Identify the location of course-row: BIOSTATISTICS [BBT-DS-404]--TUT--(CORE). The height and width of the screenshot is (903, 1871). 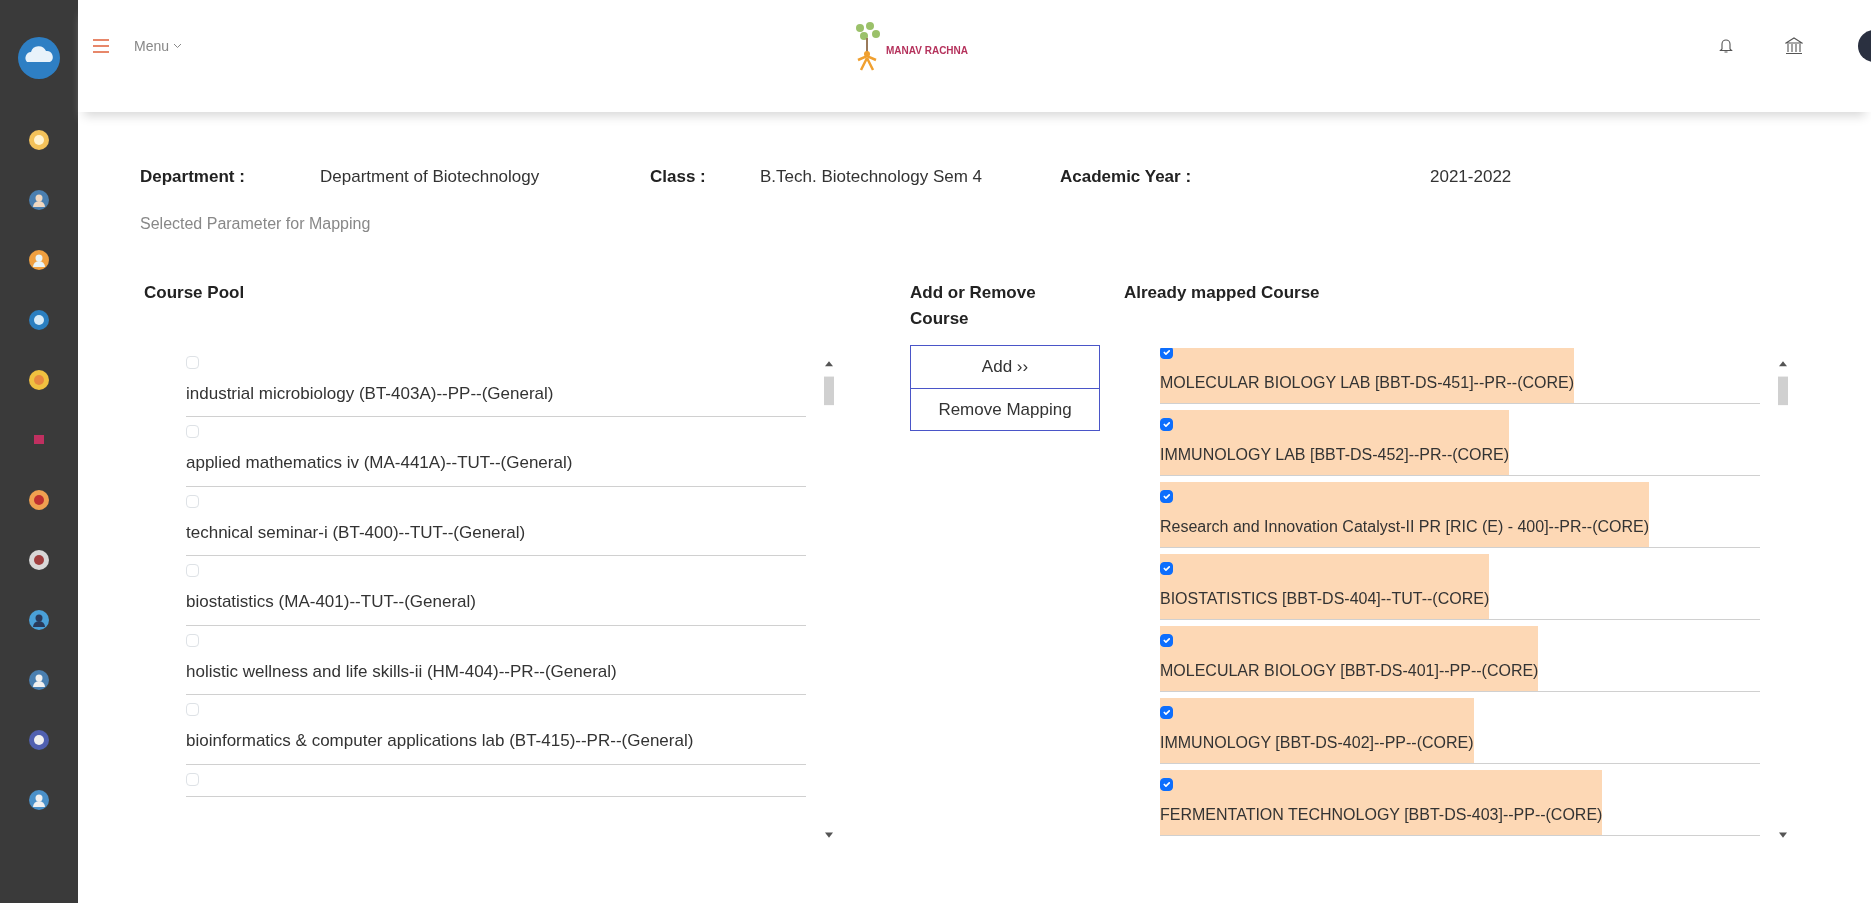
(1325, 586).